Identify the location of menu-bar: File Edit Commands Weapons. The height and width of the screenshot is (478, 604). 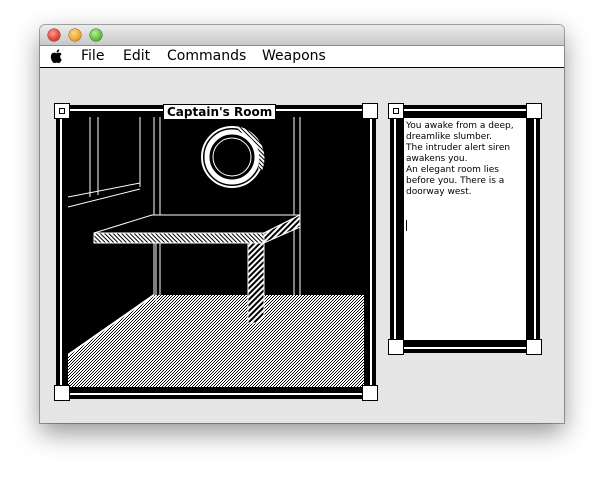
(302, 57).